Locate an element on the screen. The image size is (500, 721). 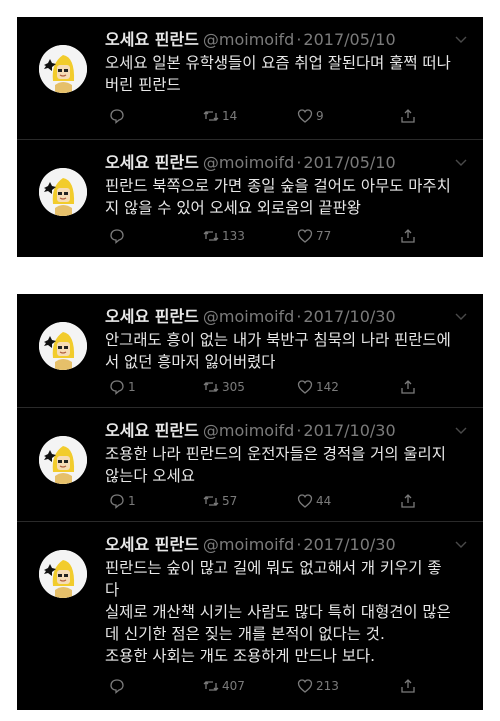
retweet-button: 57 is located at coordinates (220, 501).